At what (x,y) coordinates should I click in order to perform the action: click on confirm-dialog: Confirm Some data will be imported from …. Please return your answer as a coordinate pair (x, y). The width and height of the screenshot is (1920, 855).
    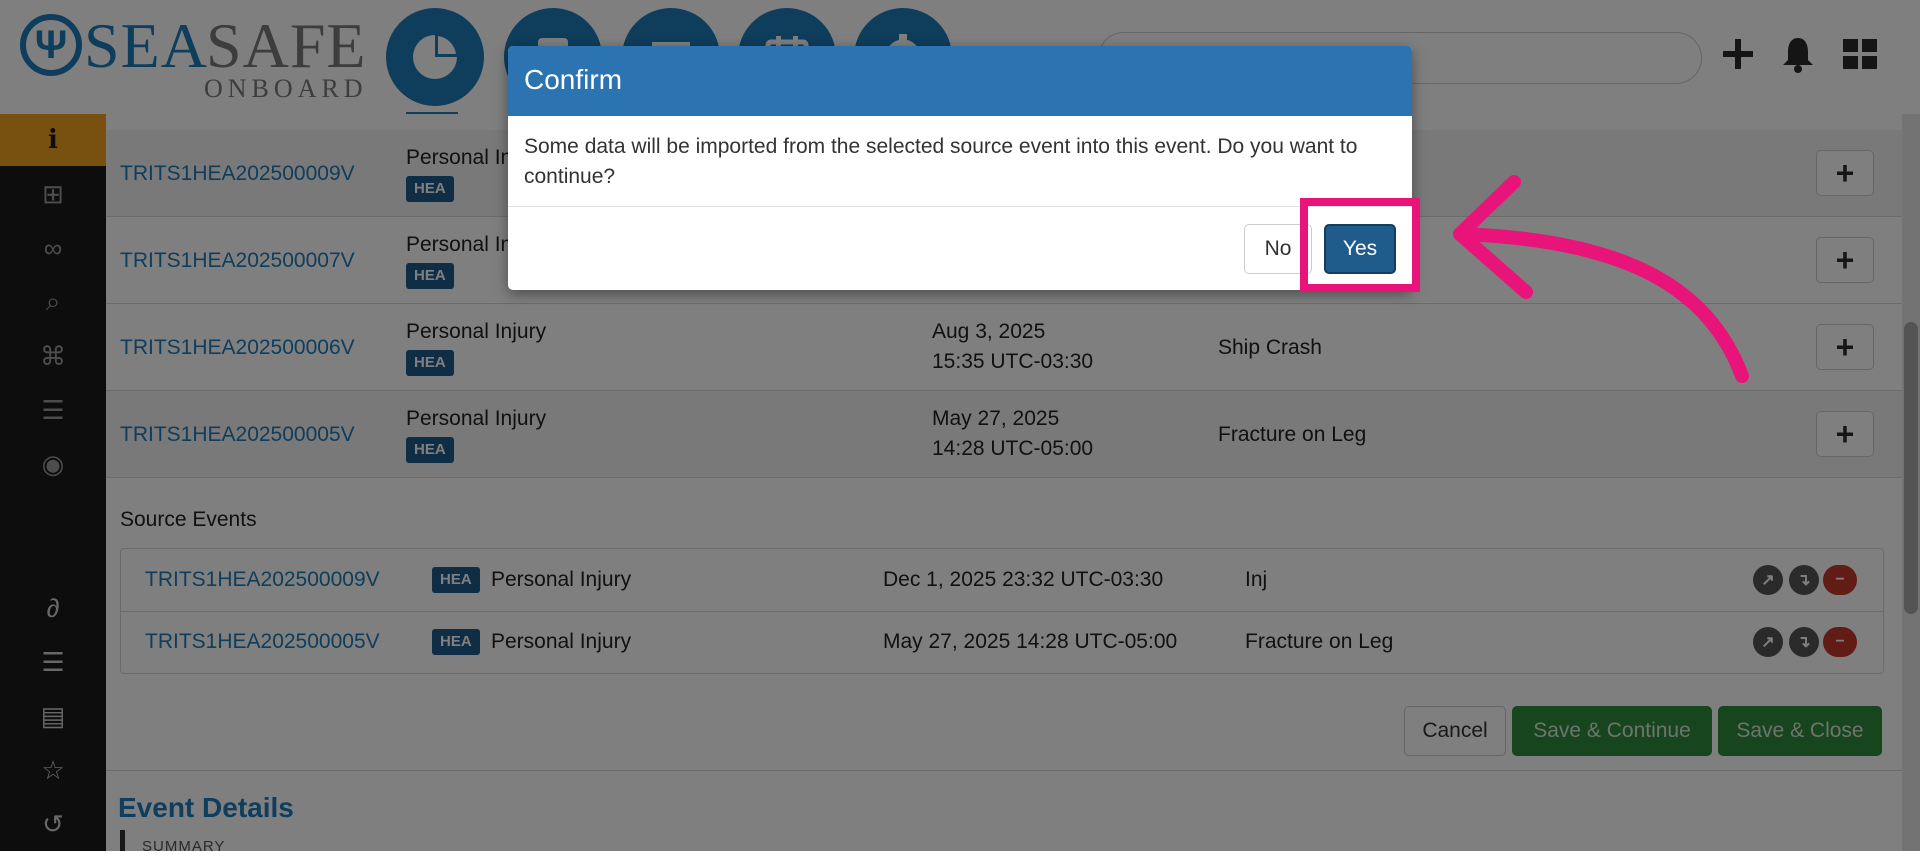
    Looking at the image, I should click on (960, 168).